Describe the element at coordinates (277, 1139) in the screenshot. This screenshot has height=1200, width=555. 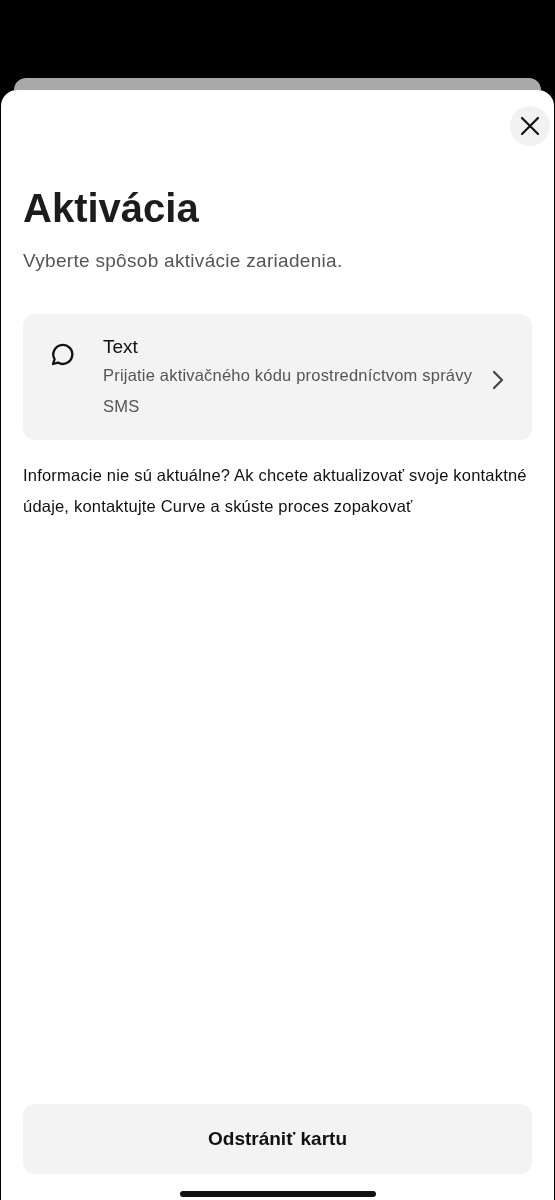
I see `remove-card-button: Odstrániť kartu` at that location.